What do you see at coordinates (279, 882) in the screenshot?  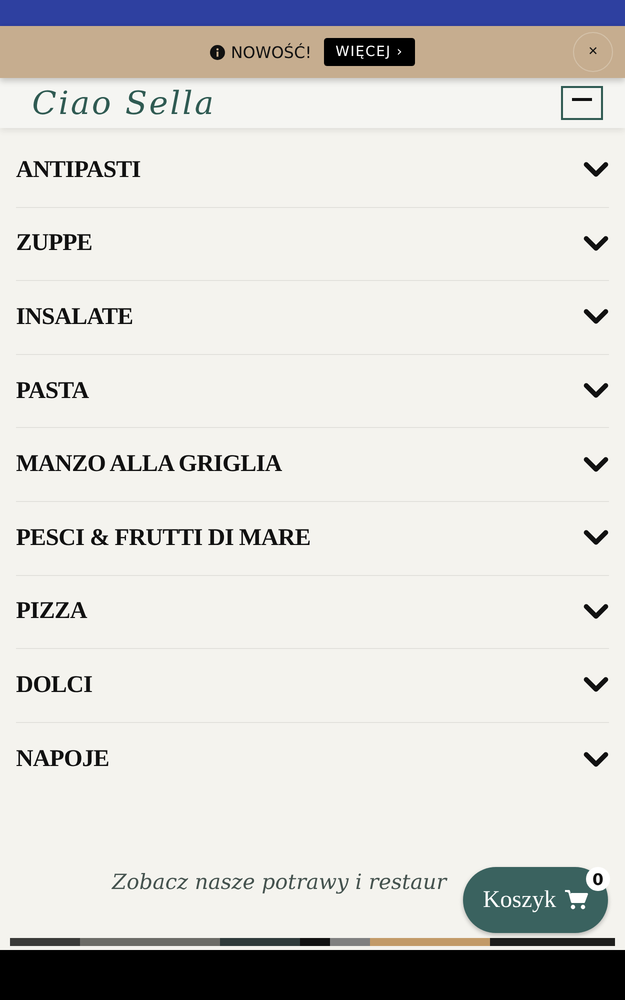 I see `section-heading: Zobacz nasze potrawy i restaur` at bounding box center [279, 882].